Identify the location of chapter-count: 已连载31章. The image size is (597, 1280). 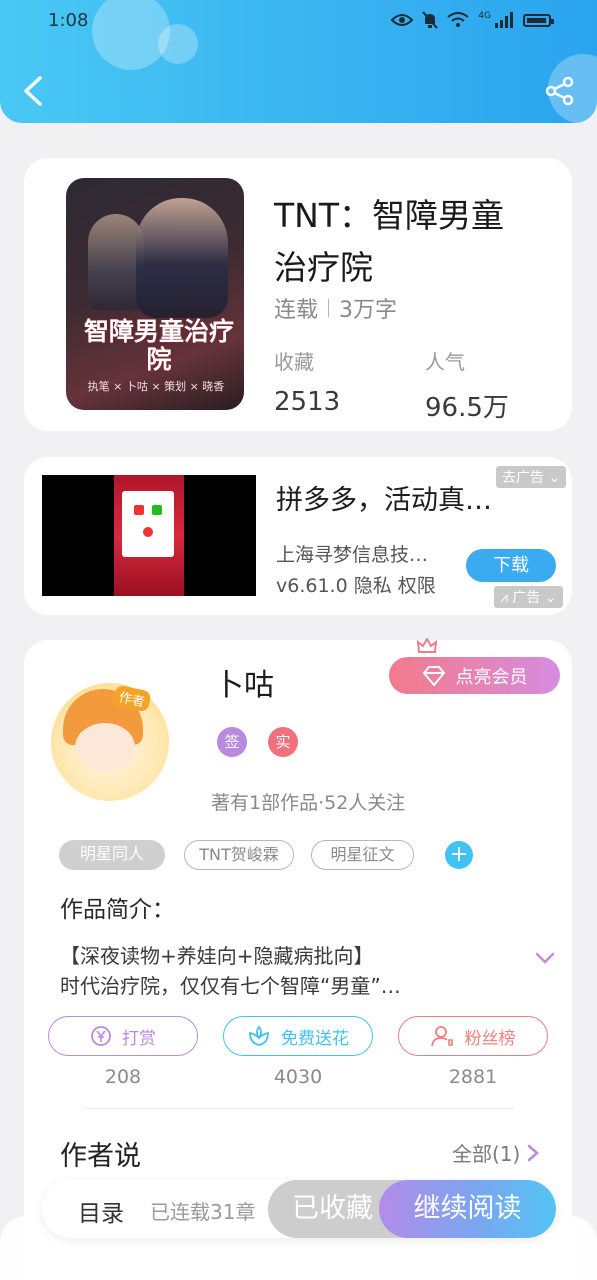
(202, 1210).